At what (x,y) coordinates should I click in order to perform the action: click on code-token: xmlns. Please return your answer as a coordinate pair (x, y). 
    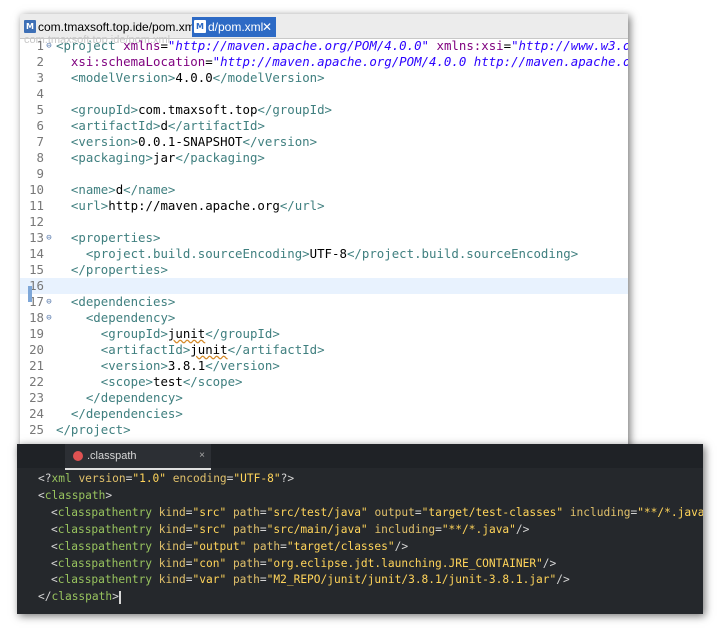
    Looking at the image, I should click on (142, 45).